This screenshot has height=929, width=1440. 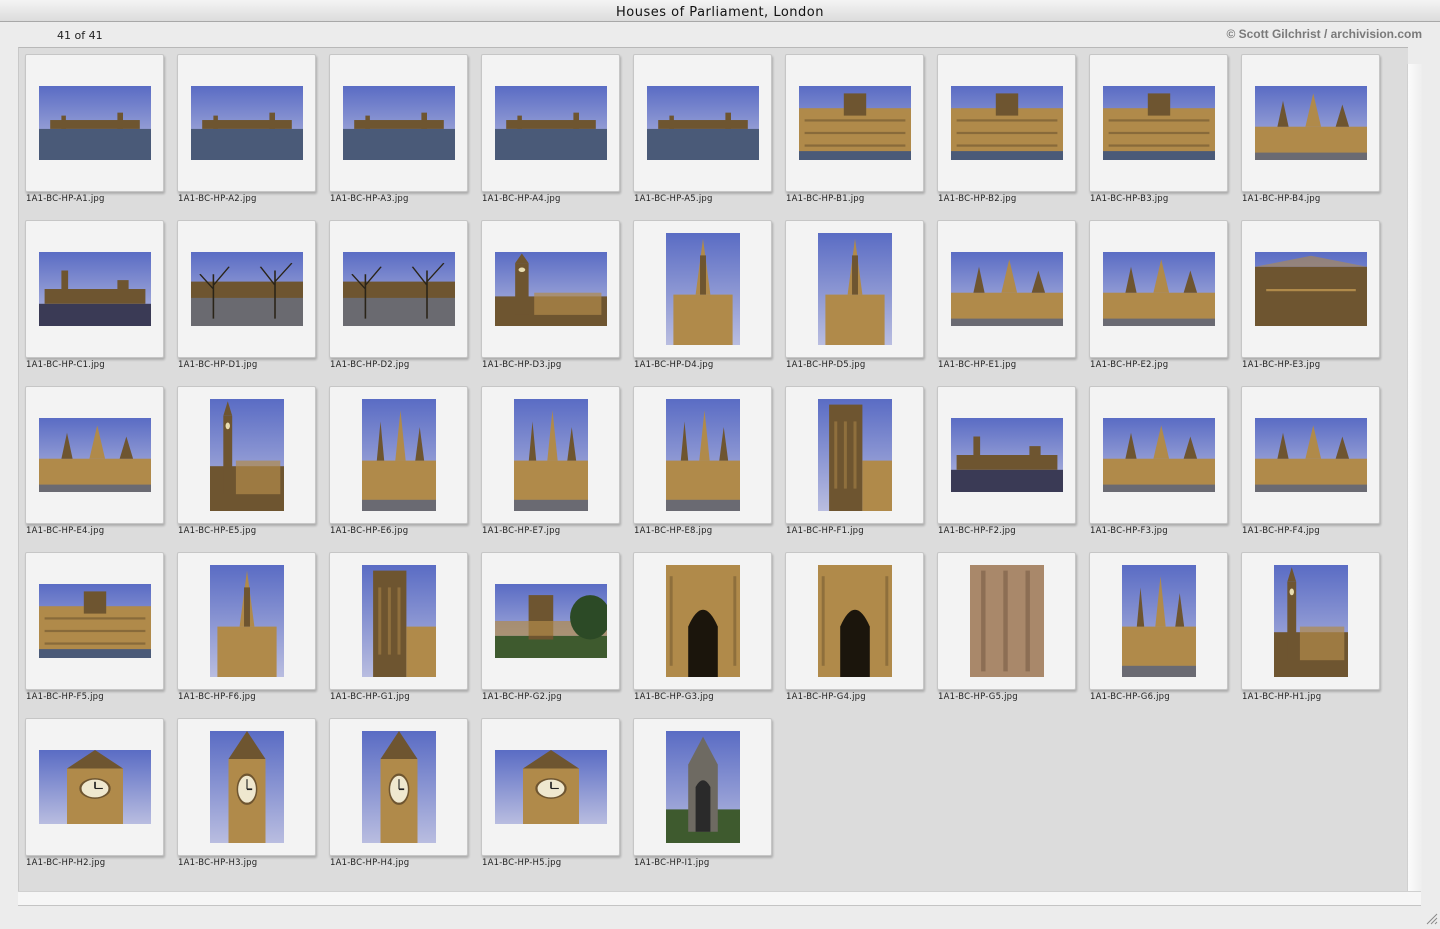 I want to click on thumbnail-item: 1A1-BC-HP-B1.jpg, so click(x=854, y=128).